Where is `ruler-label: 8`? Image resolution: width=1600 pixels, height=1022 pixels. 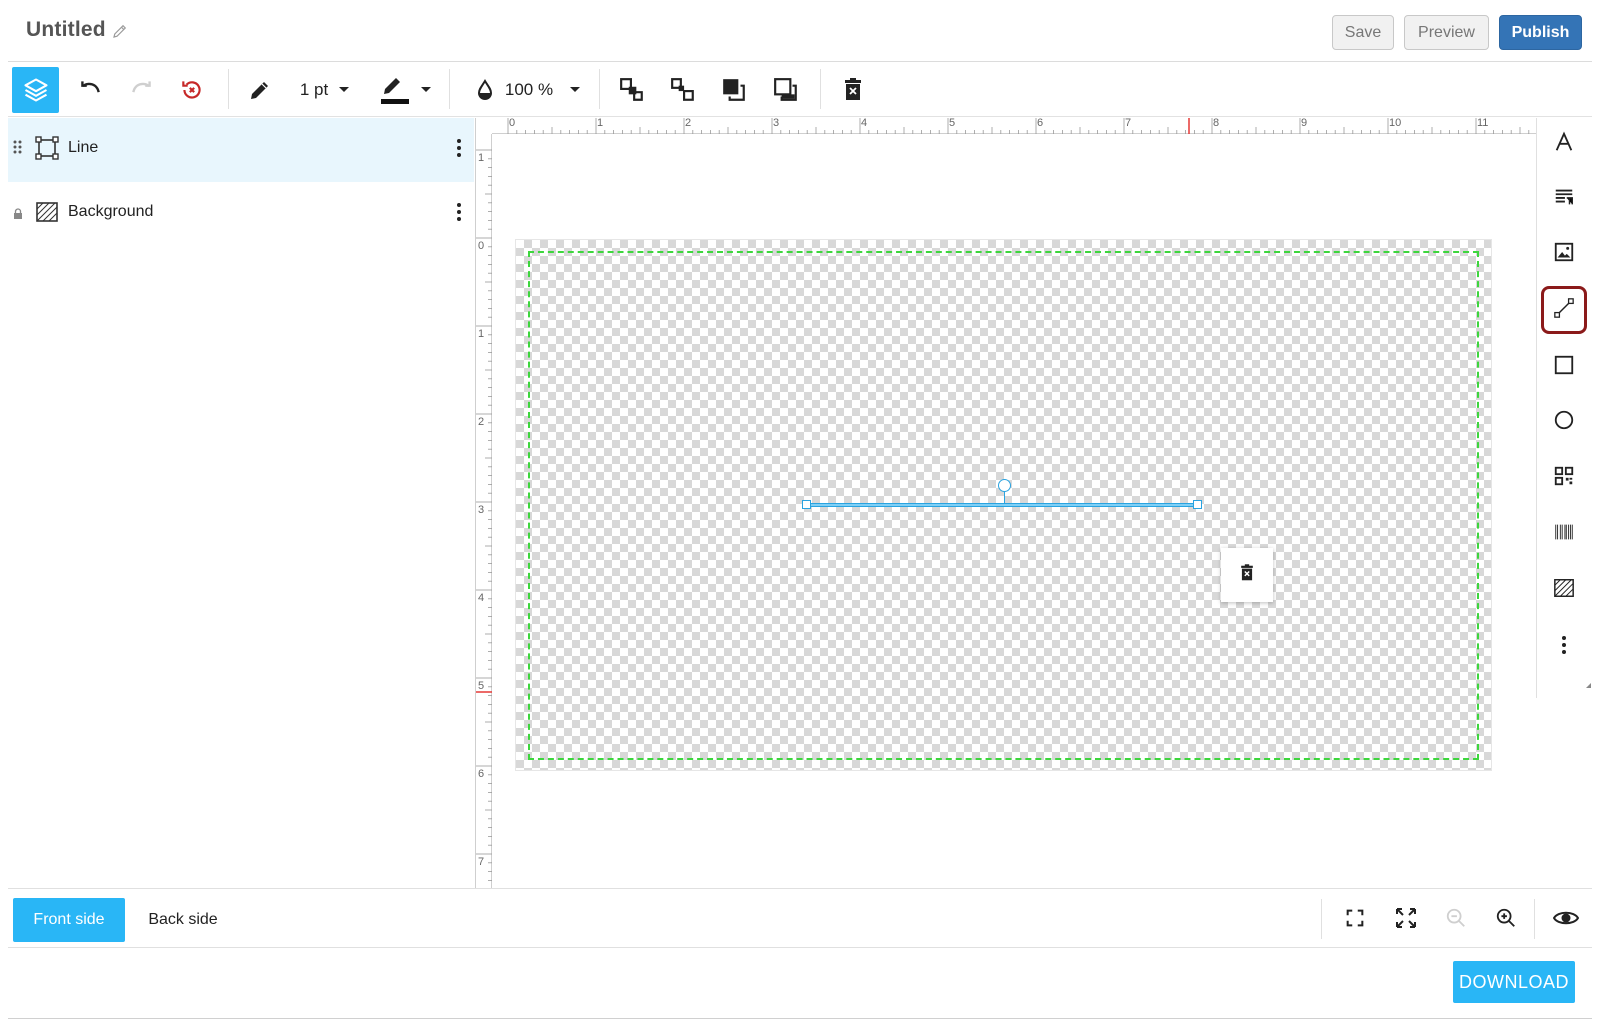 ruler-label: 8 is located at coordinates (1216, 123).